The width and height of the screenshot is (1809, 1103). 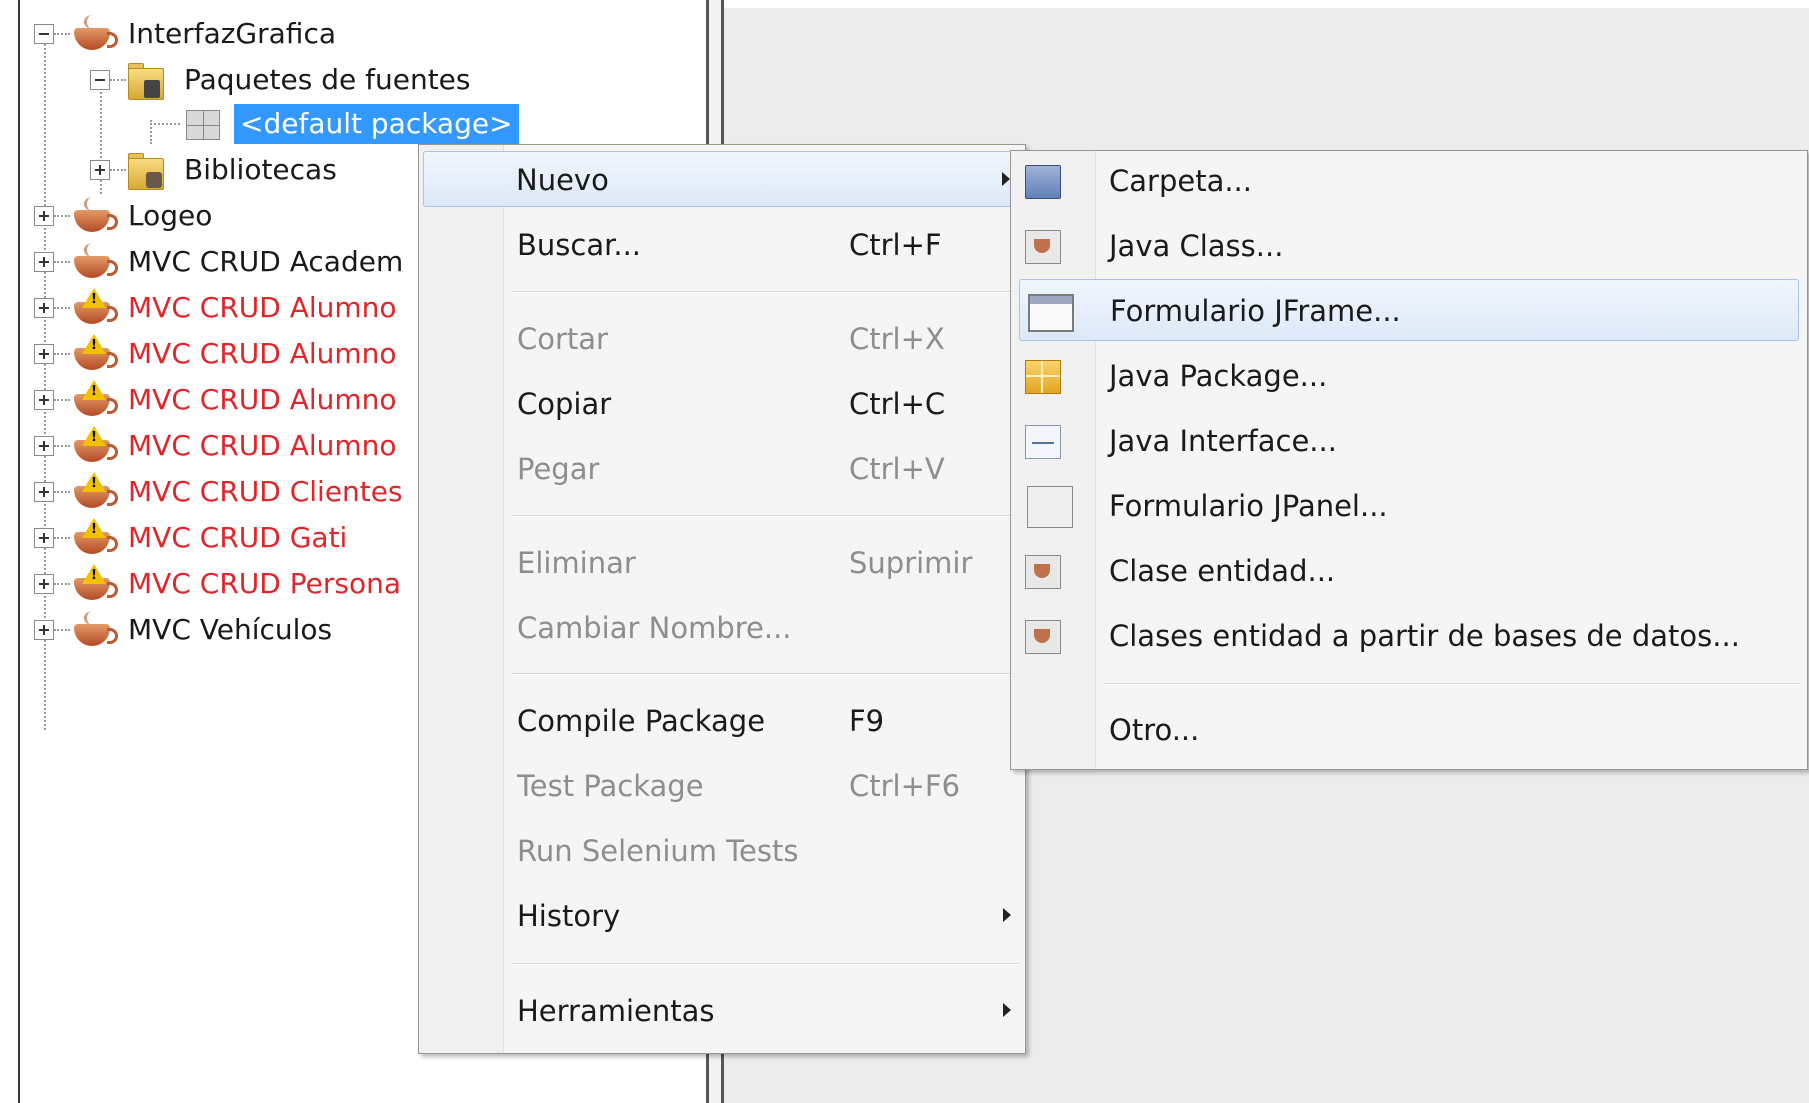 I want to click on menu-item-test-package: Test Package Ctrl+F6, so click(x=722, y=786).